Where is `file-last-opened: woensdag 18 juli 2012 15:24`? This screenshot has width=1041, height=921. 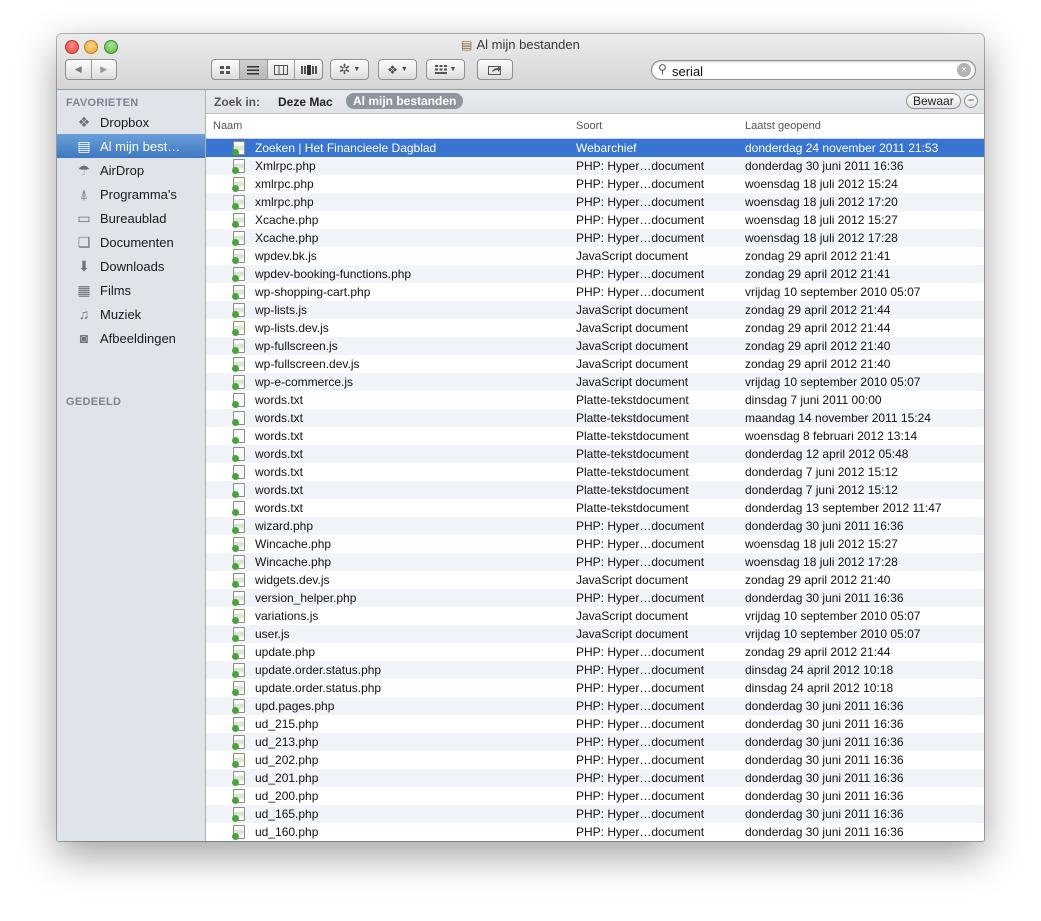
file-last-opened: woensdag 18 juli 2012 15:24 is located at coordinates (821, 184).